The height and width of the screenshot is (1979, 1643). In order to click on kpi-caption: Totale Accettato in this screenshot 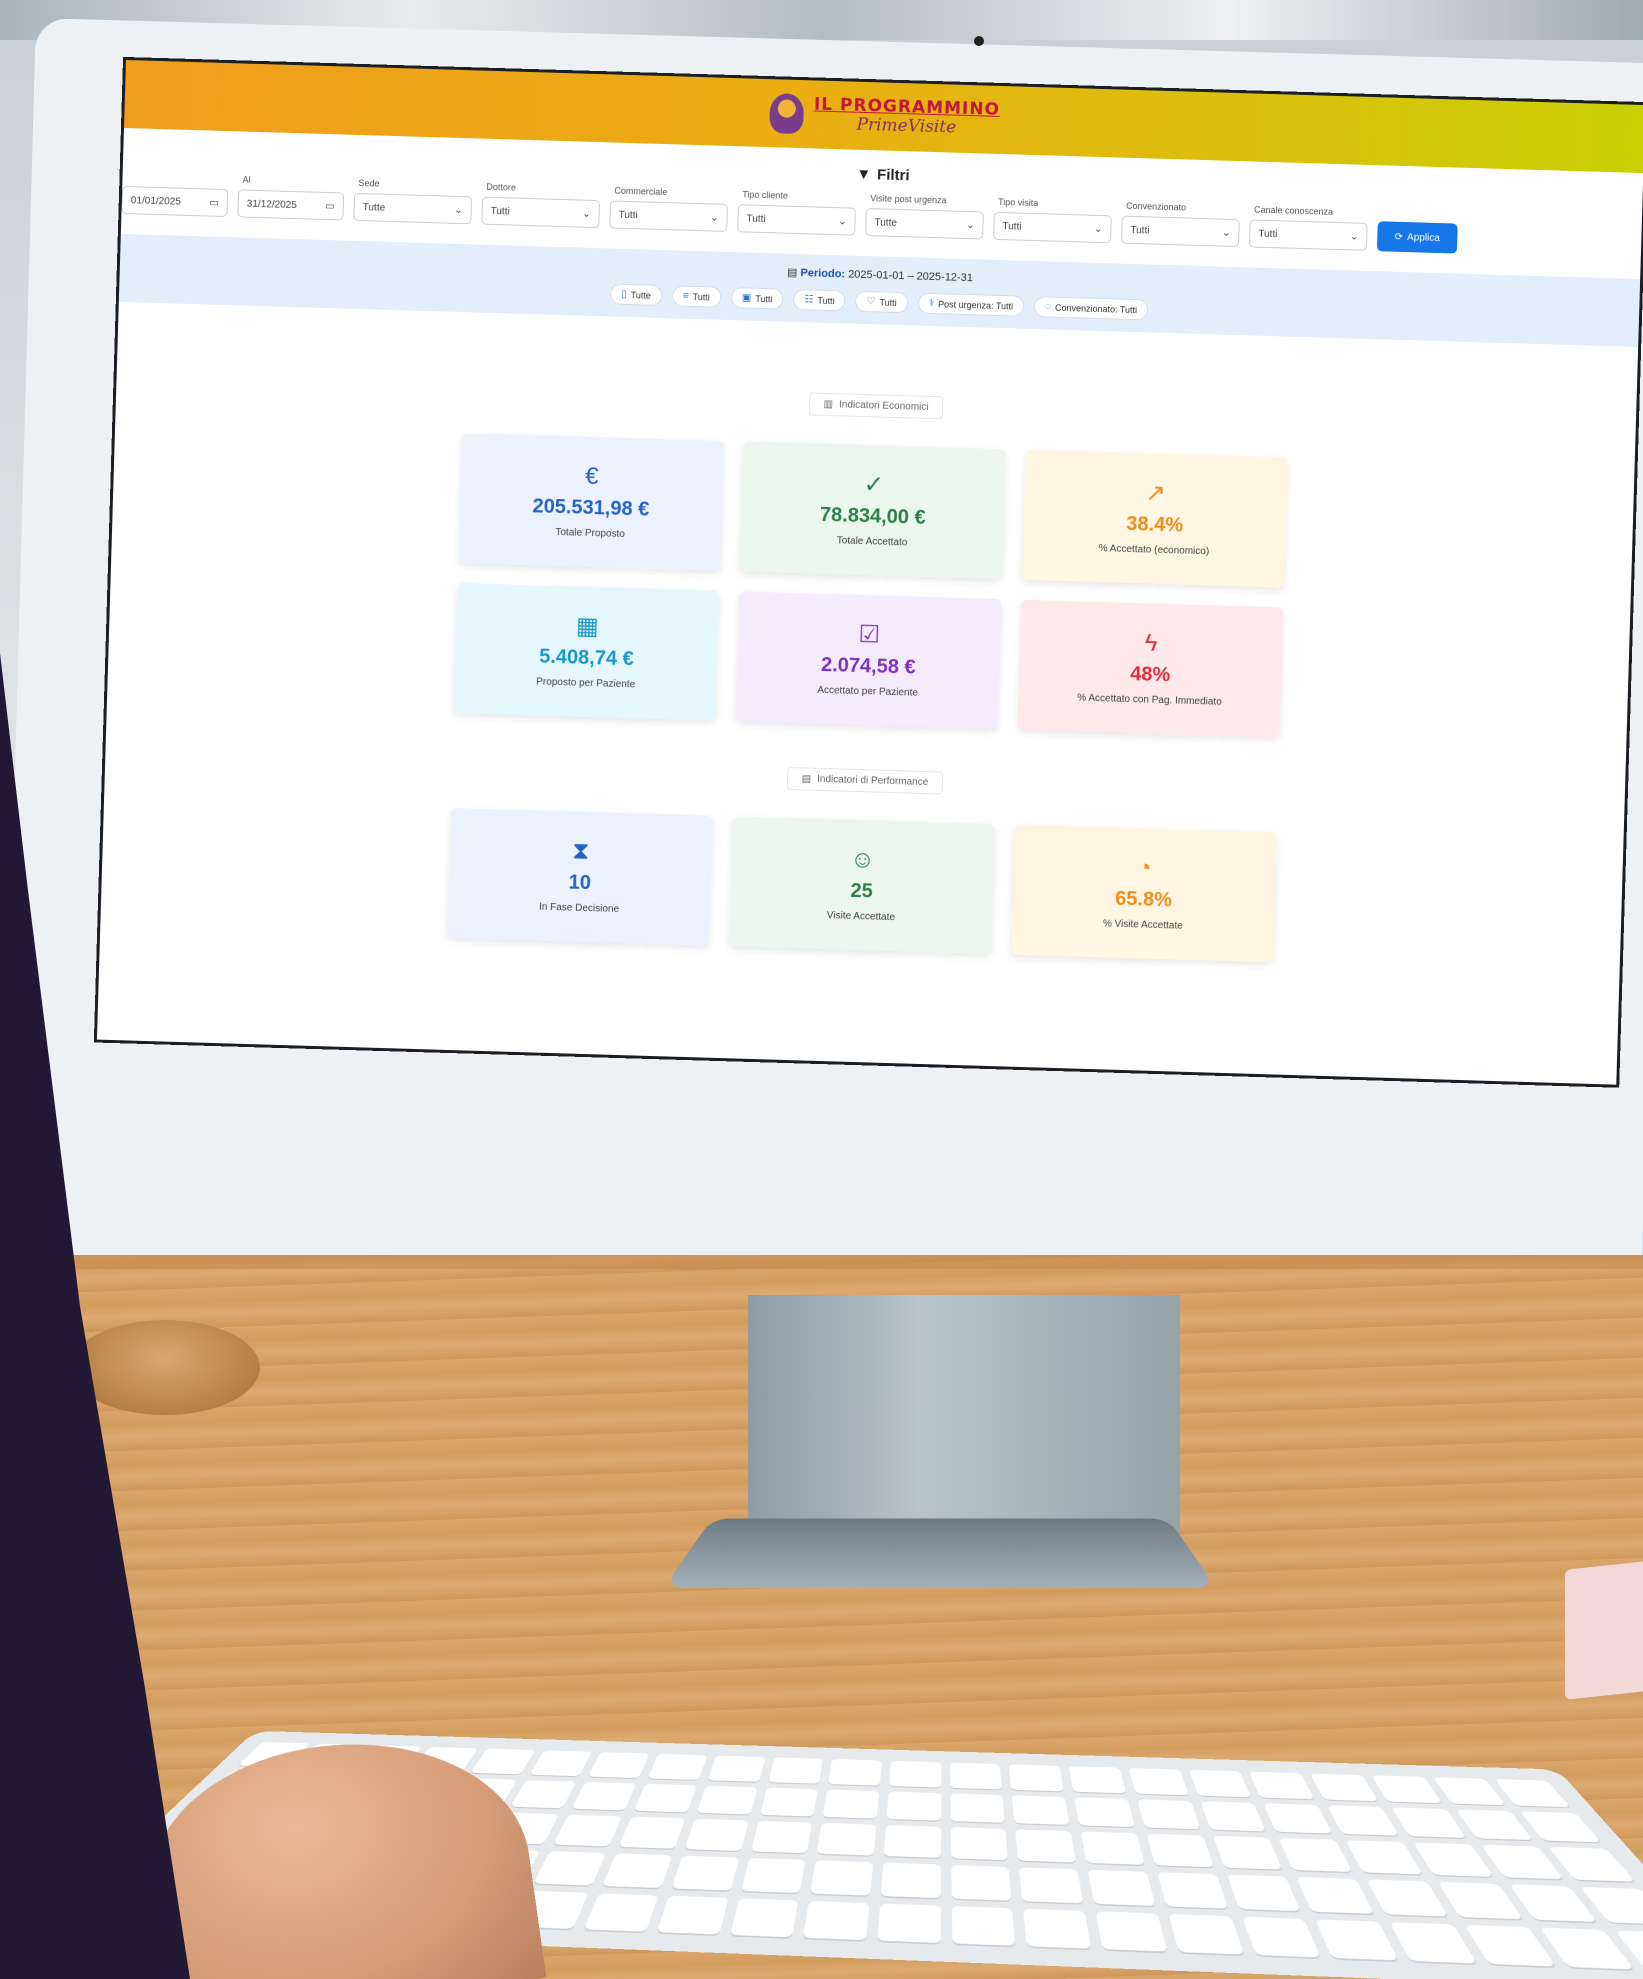, I will do `click(872, 541)`.